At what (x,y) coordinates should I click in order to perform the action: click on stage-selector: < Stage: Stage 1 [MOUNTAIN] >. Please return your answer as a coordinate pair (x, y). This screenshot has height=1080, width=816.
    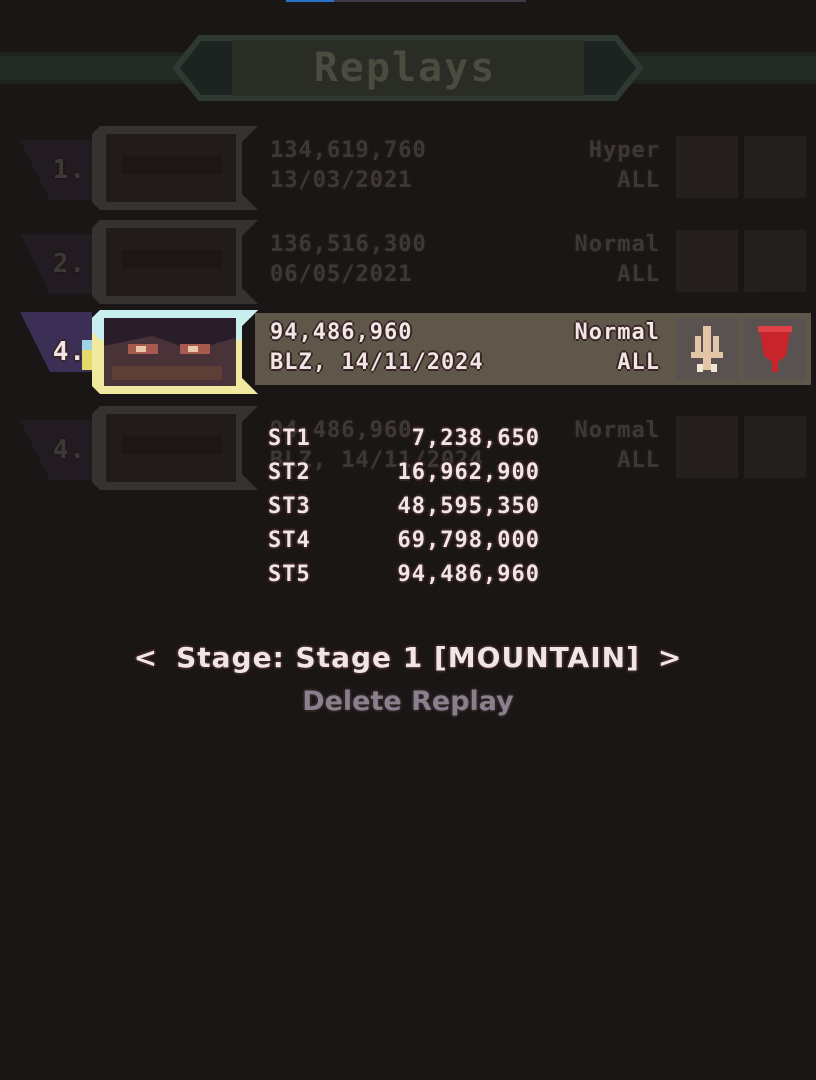
    Looking at the image, I should click on (408, 658).